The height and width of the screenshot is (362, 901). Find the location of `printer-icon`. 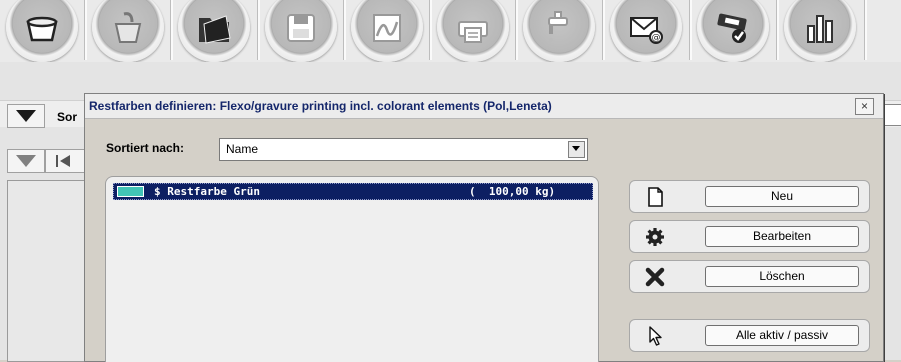

printer-icon is located at coordinates (473, 32).